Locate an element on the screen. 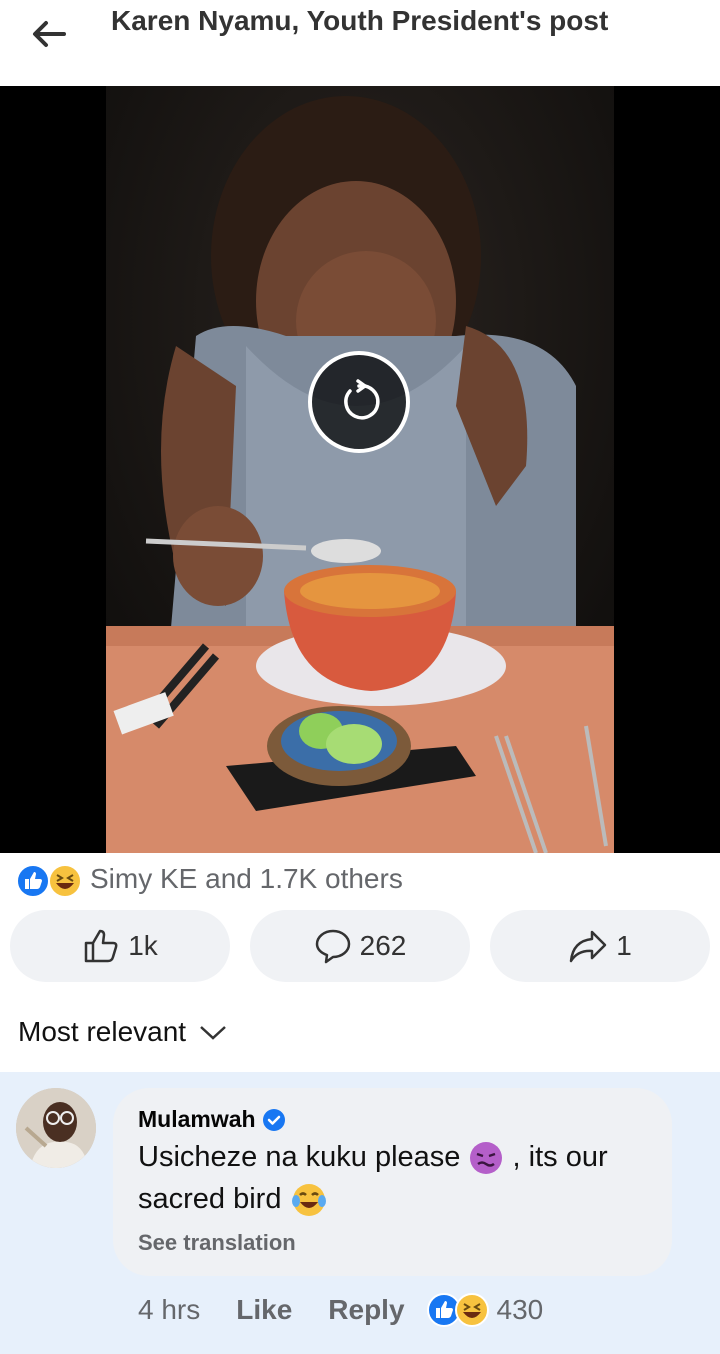 The width and height of the screenshot is (720, 1354). comment-count: 262 is located at coordinates (383, 945).